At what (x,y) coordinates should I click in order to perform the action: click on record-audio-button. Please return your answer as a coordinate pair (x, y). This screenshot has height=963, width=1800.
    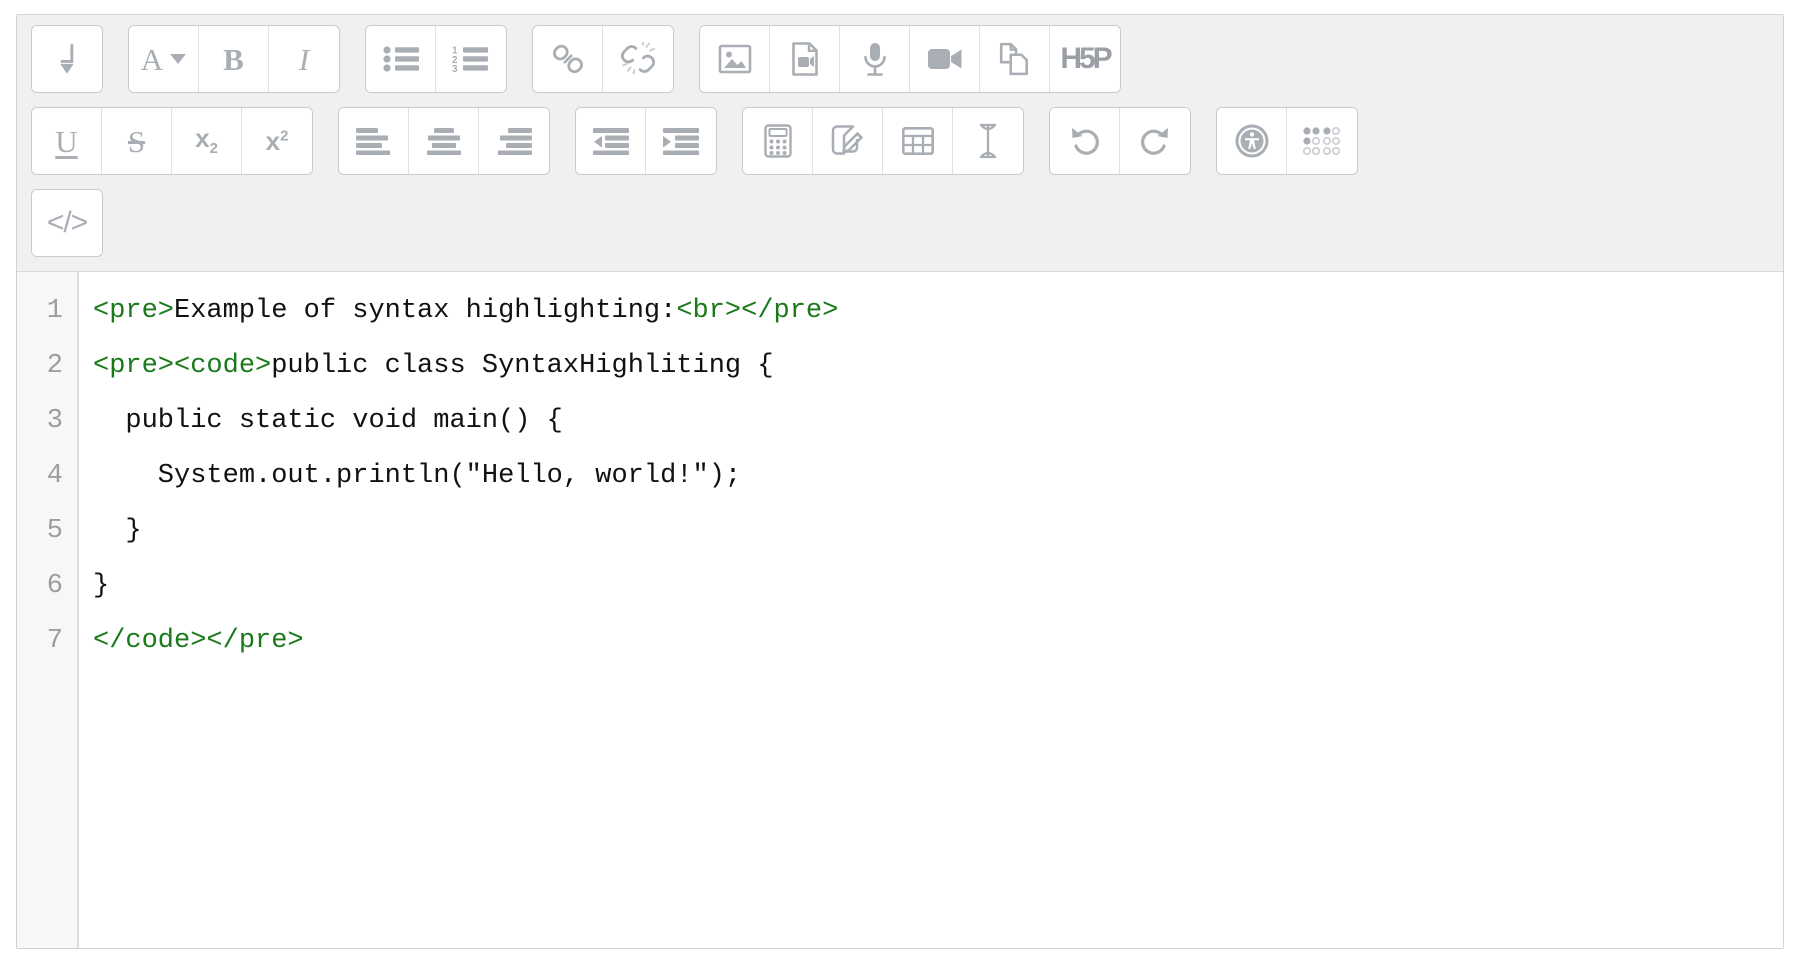
    Looking at the image, I should click on (875, 59).